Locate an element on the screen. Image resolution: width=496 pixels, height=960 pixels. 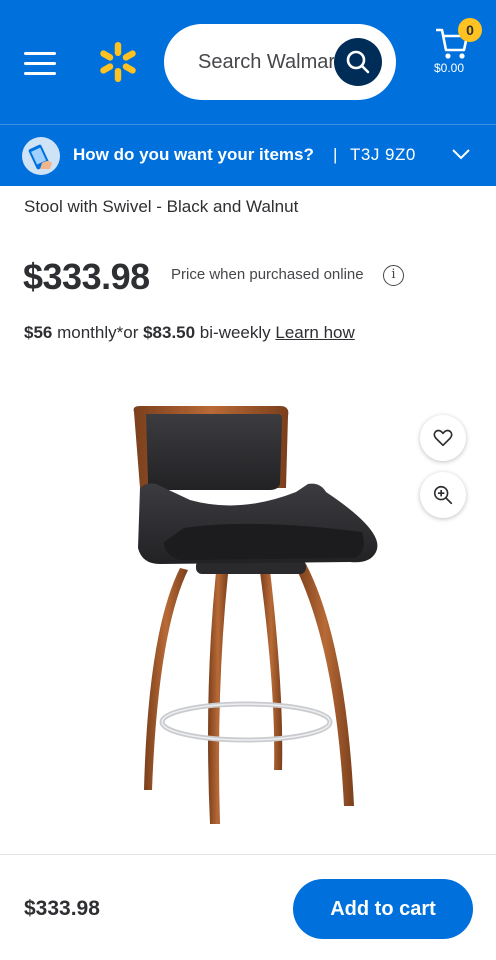
cart-count-badge: 0 is located at coordinates (470, 30).